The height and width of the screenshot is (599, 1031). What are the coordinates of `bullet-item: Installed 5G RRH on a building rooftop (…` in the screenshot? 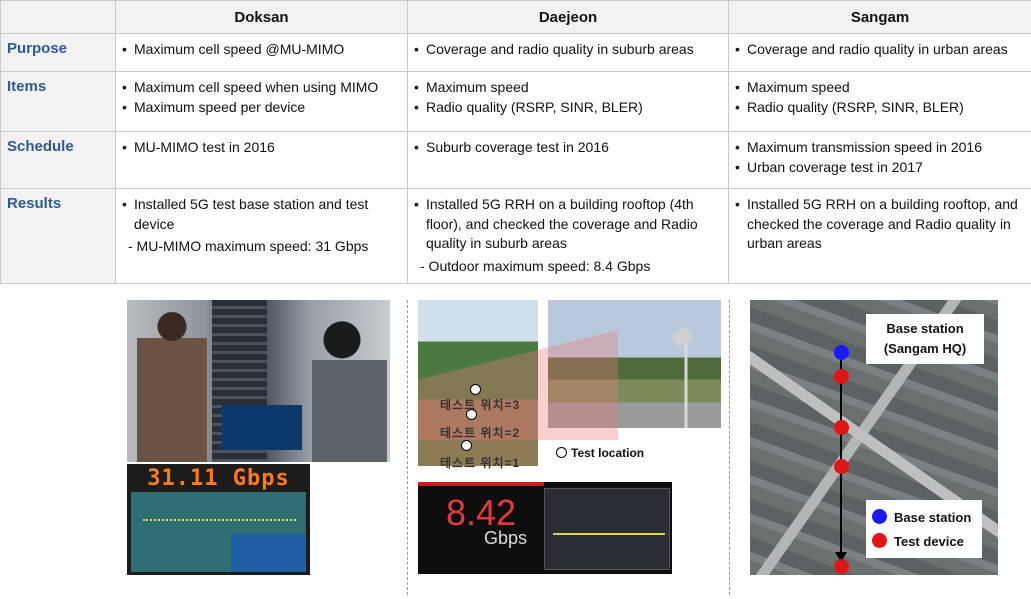 It's located at (568, 224).